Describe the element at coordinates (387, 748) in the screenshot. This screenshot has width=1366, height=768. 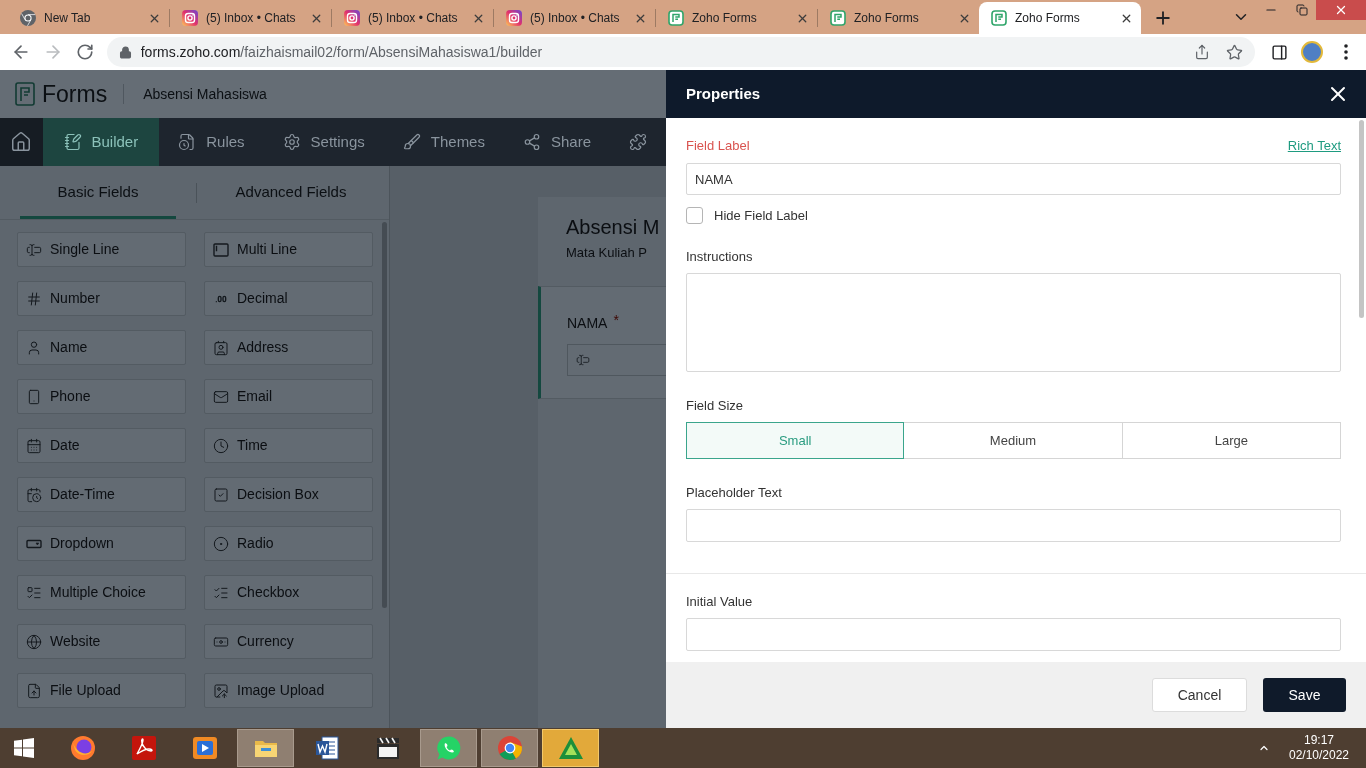
I see `clapperboard-icon` at that location.